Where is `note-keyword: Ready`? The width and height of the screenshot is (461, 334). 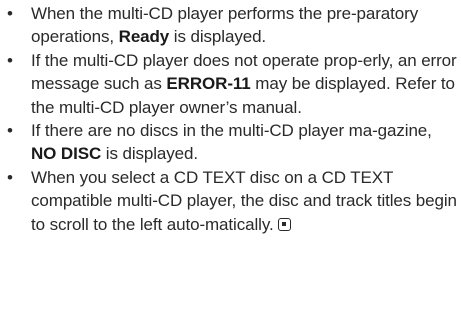 note-keyword: Ready is located at coordinates (144, 37).